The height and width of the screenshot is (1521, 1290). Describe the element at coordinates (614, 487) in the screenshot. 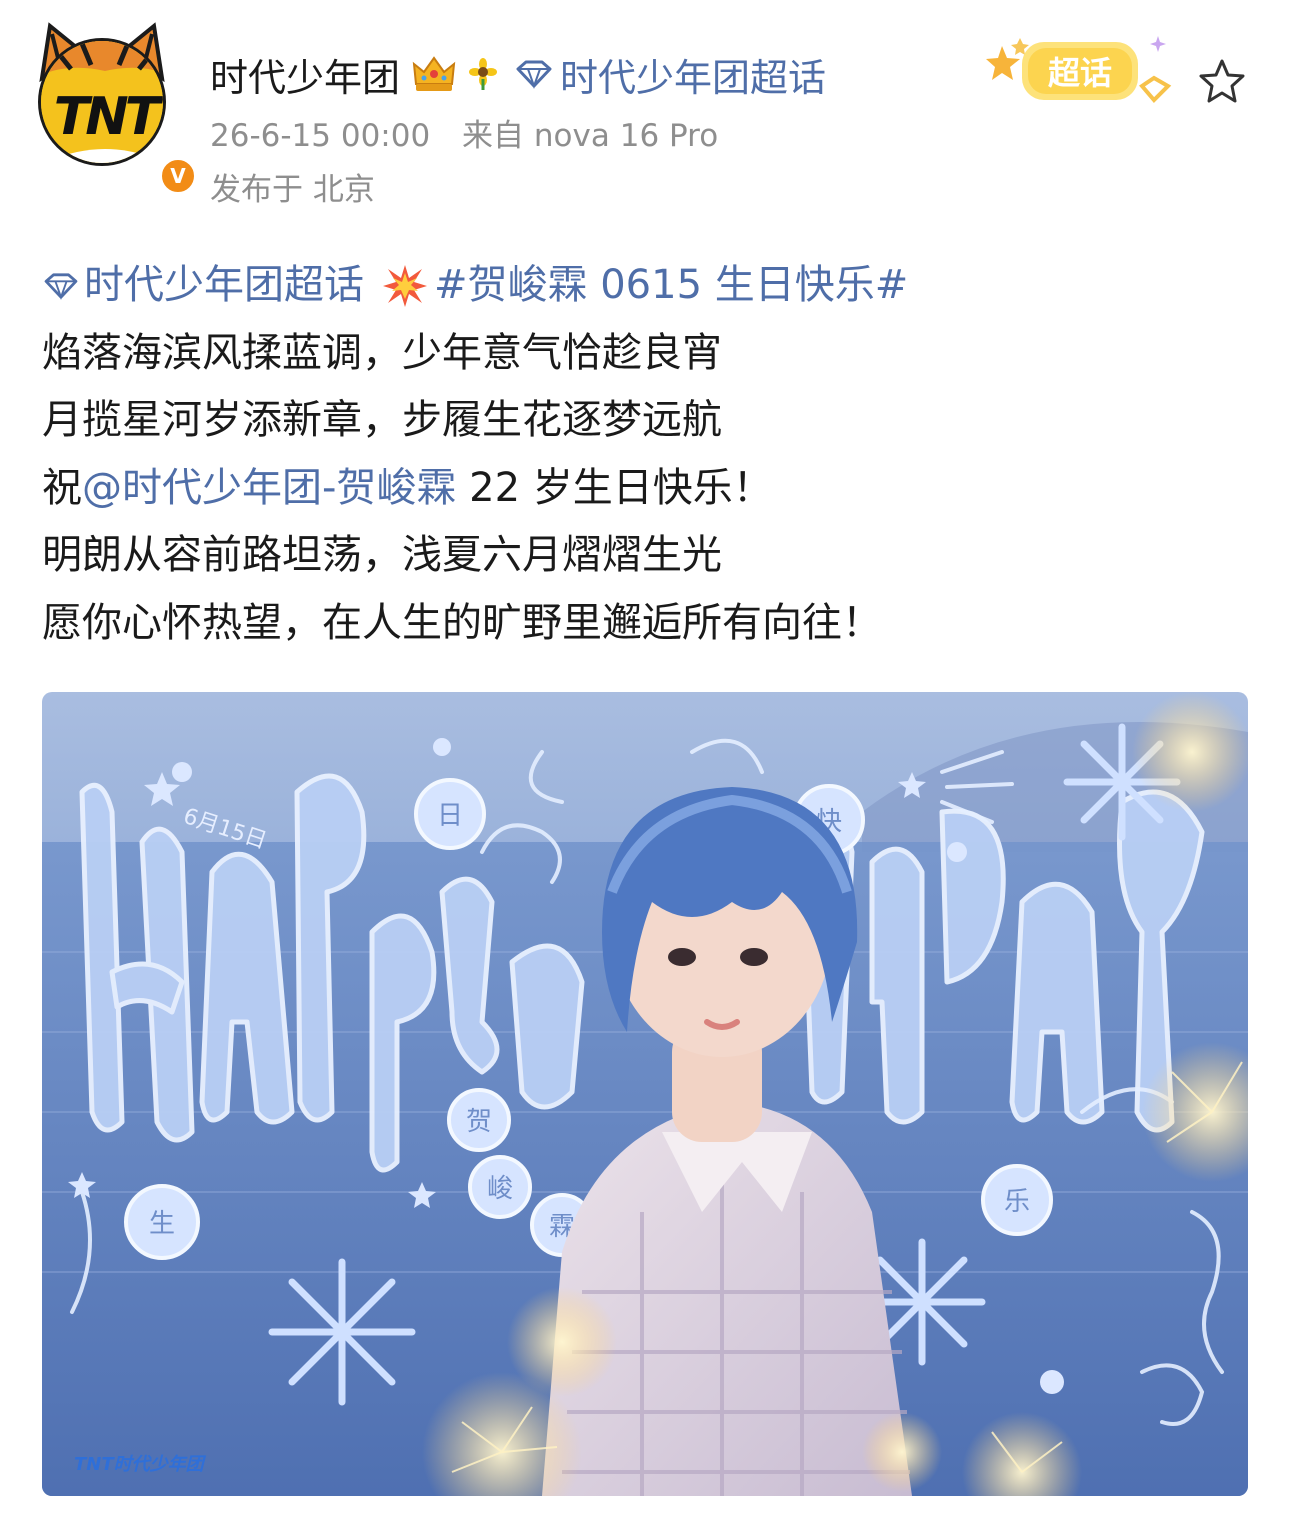

I see `greeting-suffix: 22 岁生日快乐！` at that location.